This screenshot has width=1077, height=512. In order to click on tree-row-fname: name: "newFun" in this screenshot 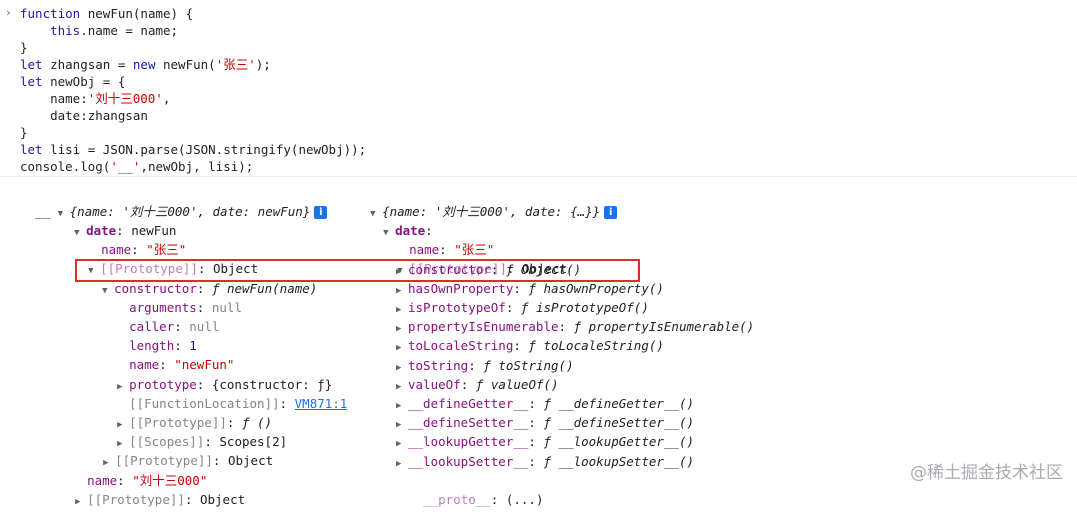, I will do `click(182, 364)`.